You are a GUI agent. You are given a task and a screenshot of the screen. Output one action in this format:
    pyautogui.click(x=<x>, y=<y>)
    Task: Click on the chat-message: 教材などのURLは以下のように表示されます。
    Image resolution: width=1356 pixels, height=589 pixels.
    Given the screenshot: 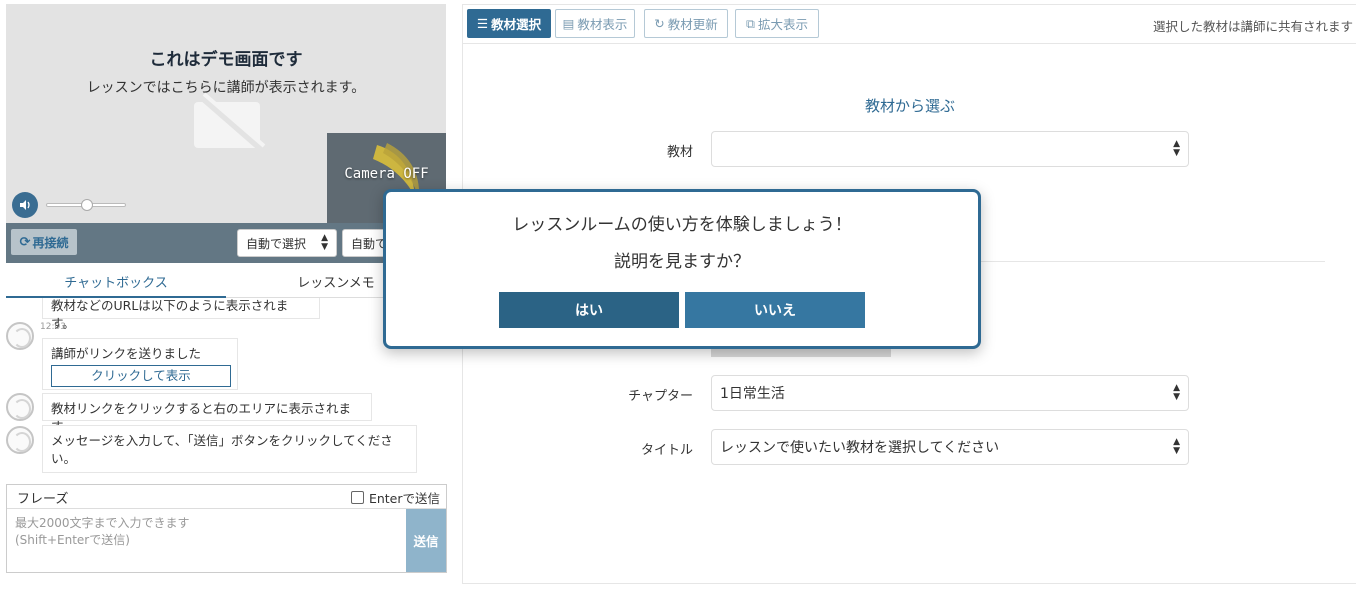 What is the action you would take?
    pyautogui.click(x=181, y=314)
    